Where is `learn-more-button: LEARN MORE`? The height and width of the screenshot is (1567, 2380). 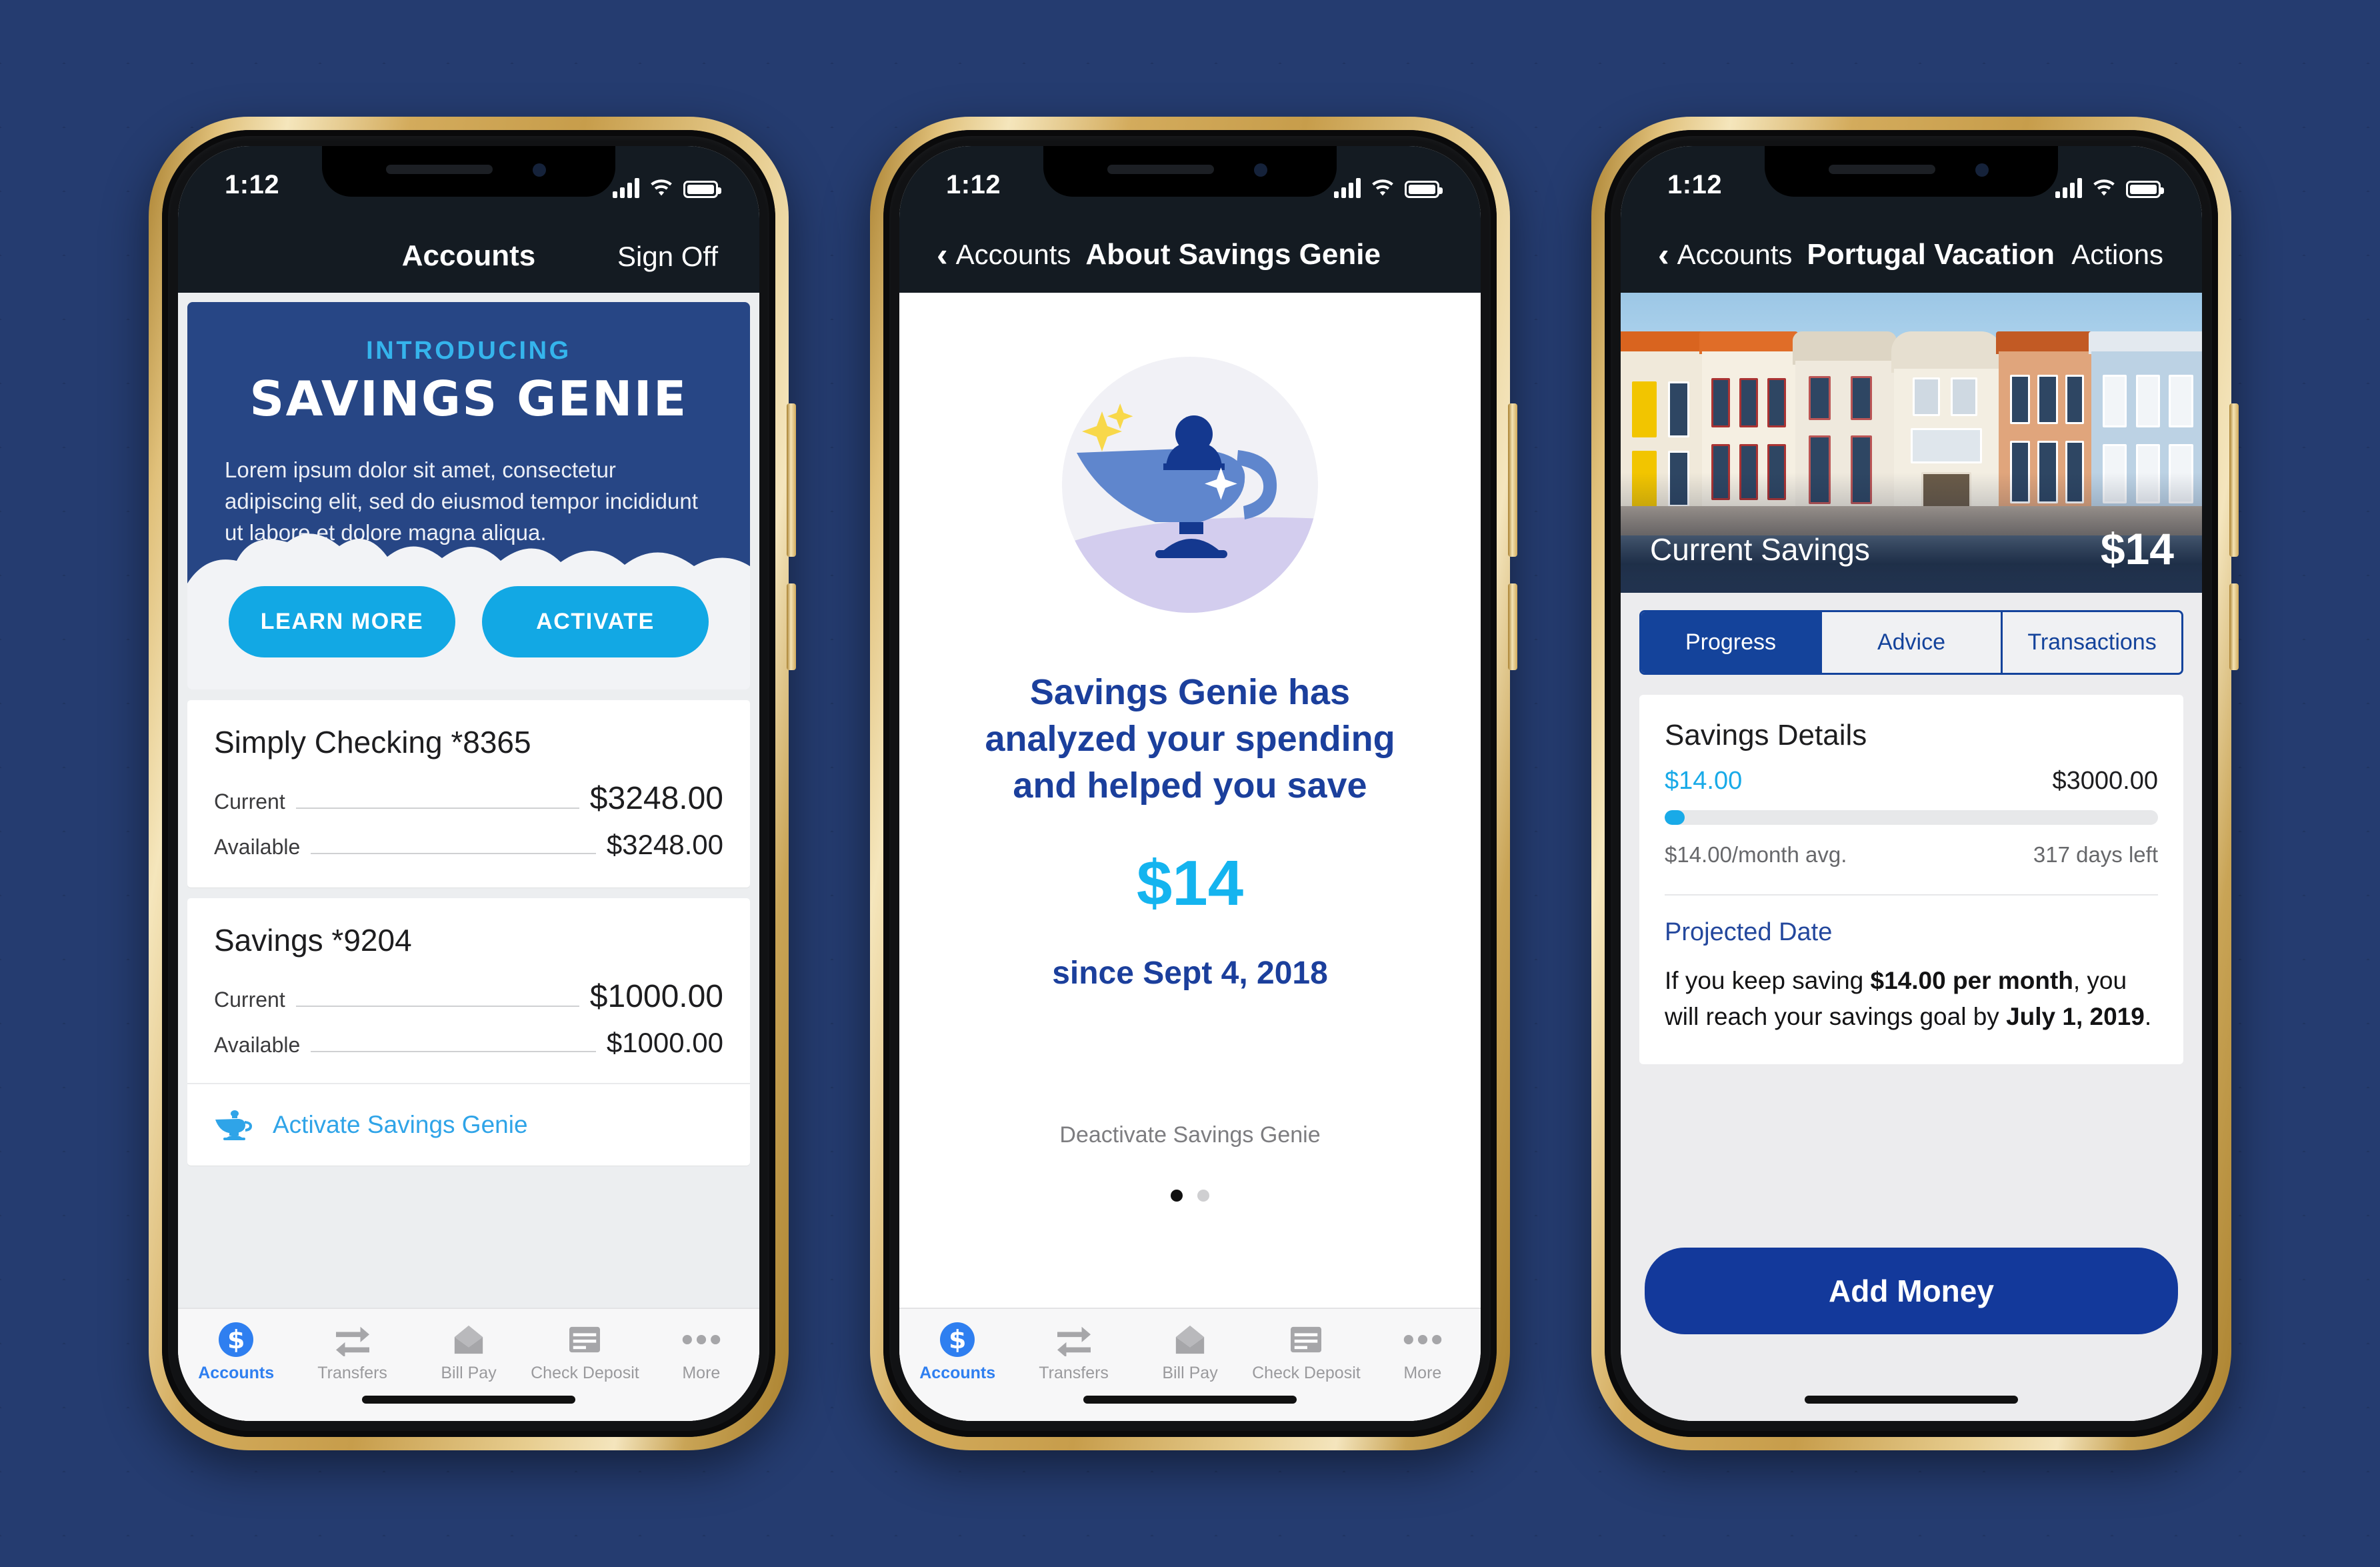
learn-more-button: LEARN MORE is located at coordinates (342, 621).